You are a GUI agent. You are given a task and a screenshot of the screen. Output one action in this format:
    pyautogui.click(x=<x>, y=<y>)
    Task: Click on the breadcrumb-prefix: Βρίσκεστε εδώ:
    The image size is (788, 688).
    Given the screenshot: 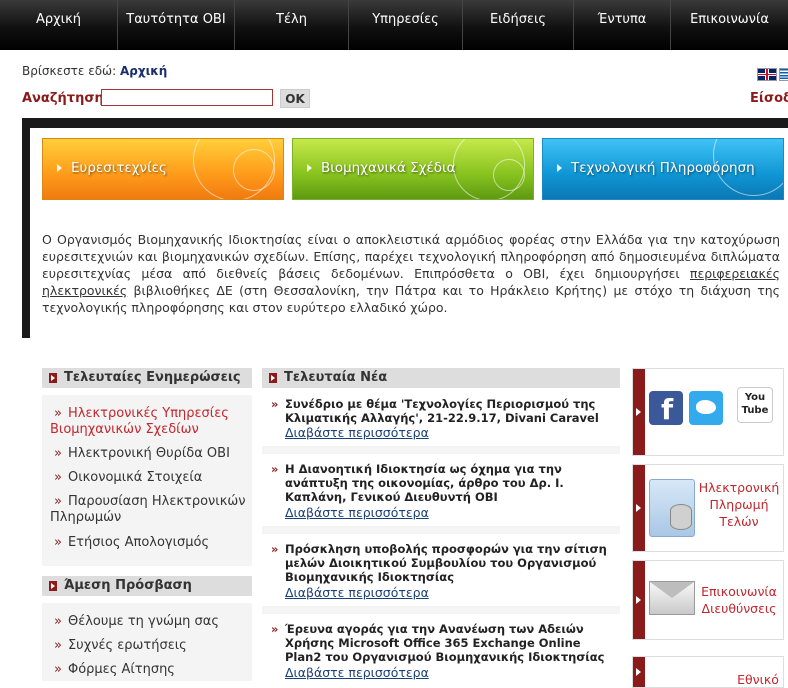 What is the action you would take?
    pyautogui.click(x=69, y=71)
    